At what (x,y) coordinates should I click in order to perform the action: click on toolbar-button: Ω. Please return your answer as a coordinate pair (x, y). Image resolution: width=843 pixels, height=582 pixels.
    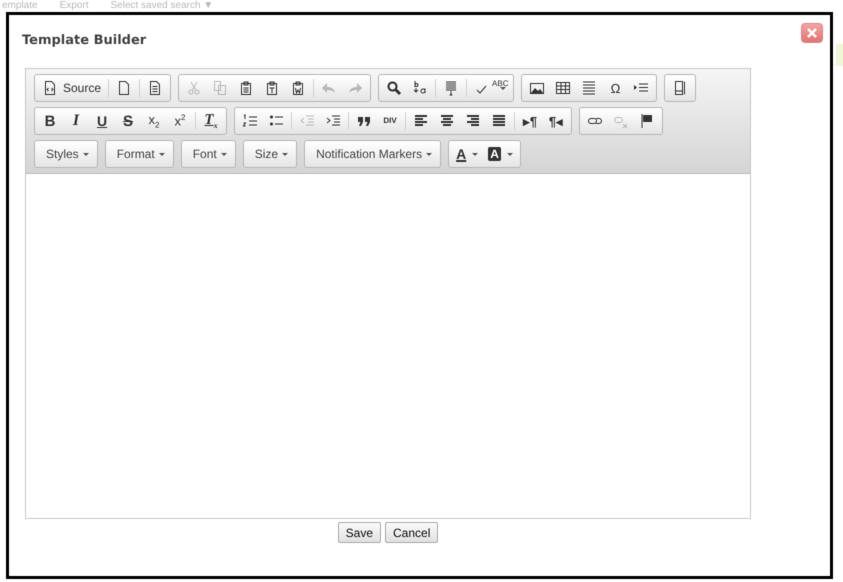
    Looking at the image, I should click on (615, 88).